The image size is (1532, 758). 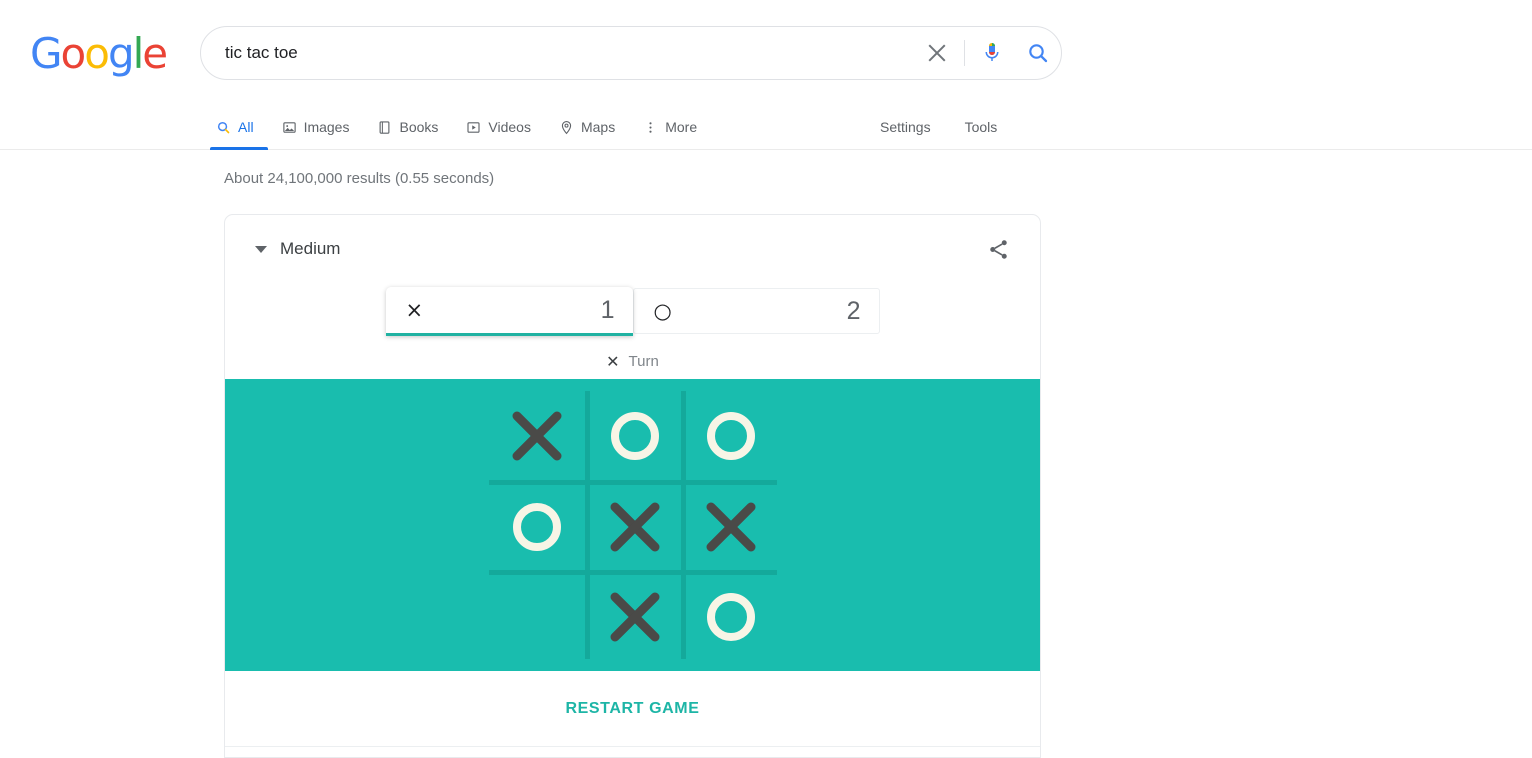 I want to click on turn-label: Turn, so click(x=643, y=361).